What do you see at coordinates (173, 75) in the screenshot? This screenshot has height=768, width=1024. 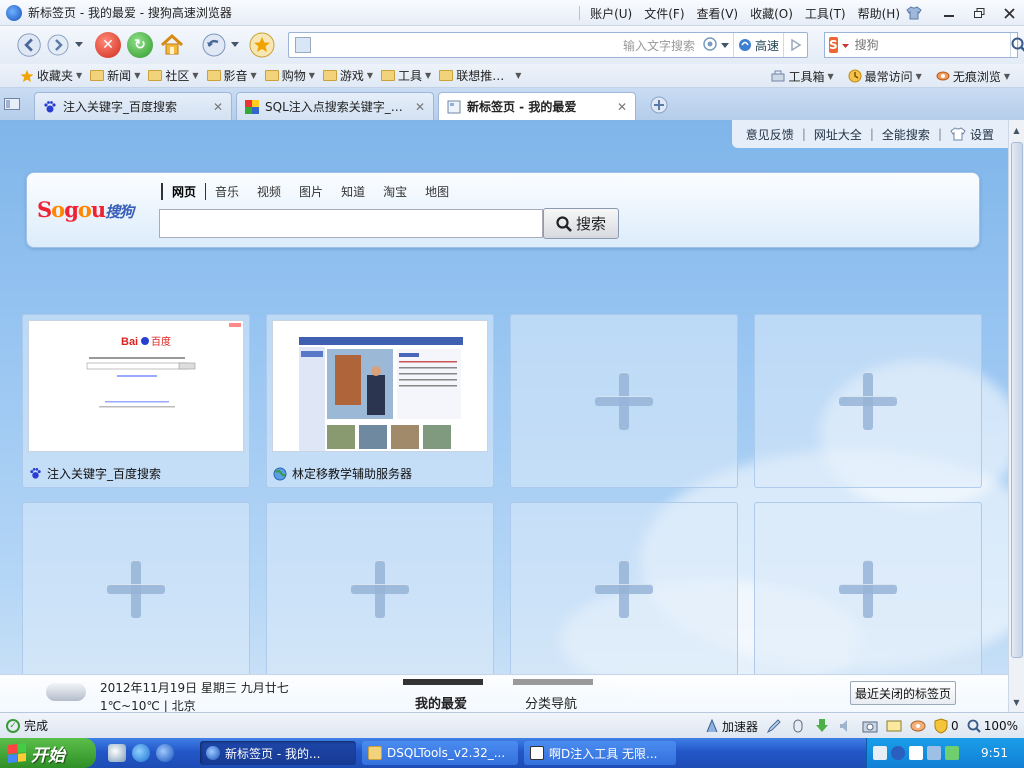 I see `bookmark-community: 社区 ▼` at bounding box center [173, 75].